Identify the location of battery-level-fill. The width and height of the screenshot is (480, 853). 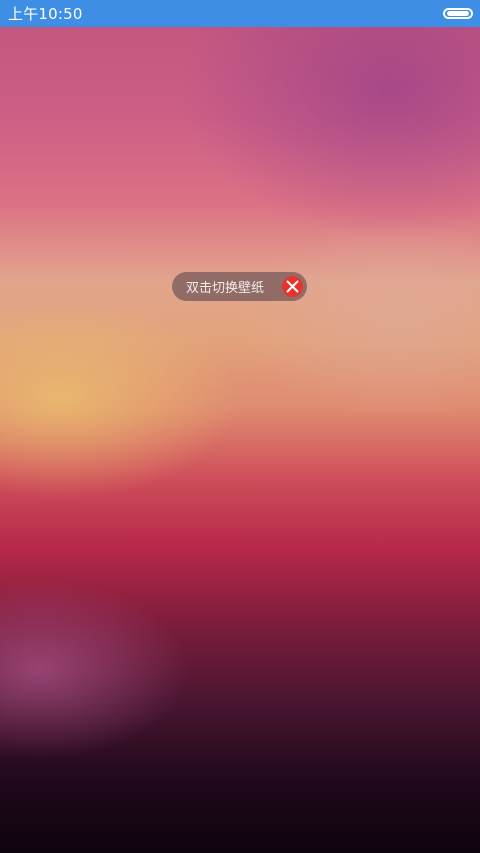
(458, 13).